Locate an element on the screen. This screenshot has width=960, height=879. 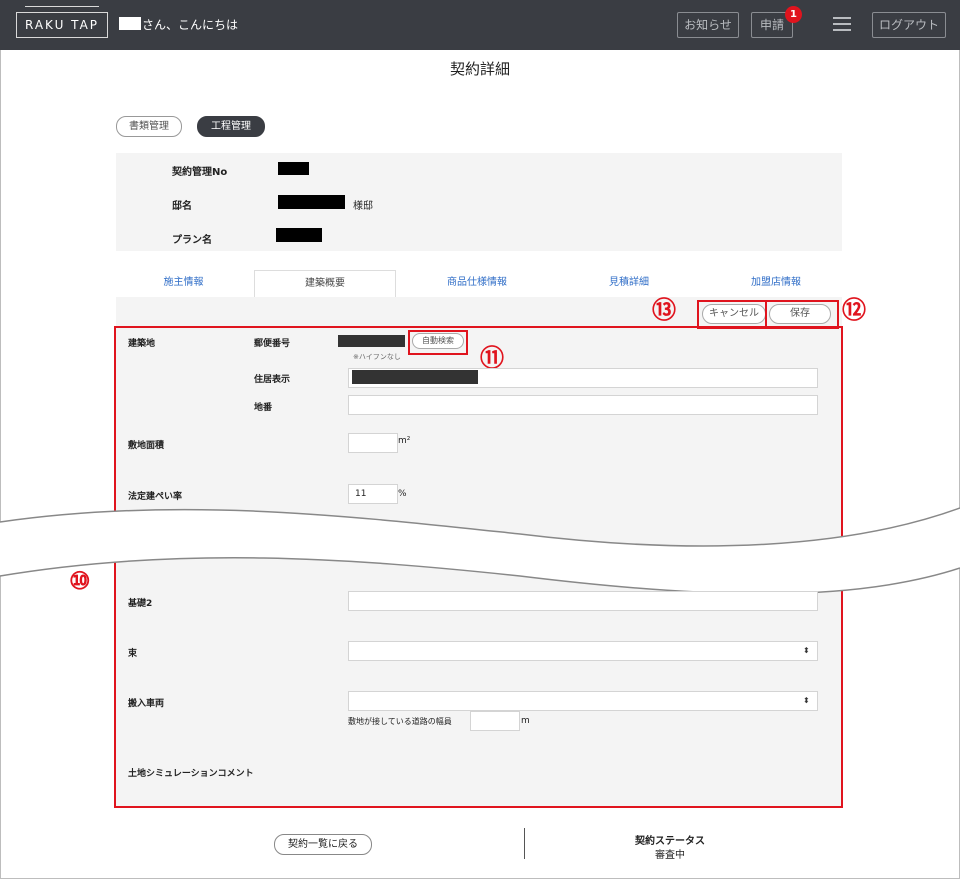
road-width-input is located at coordinates (495, 721).